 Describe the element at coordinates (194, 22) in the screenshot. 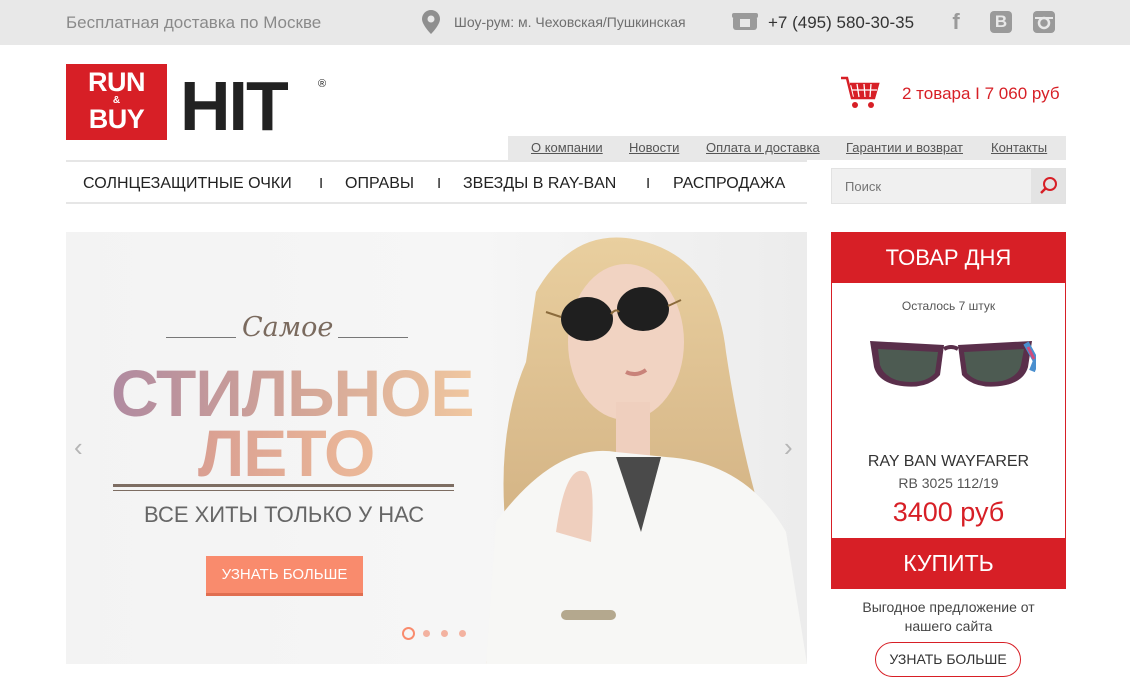

I see `free-delivery-text: Бесплатная доставка по Москве` at that location.